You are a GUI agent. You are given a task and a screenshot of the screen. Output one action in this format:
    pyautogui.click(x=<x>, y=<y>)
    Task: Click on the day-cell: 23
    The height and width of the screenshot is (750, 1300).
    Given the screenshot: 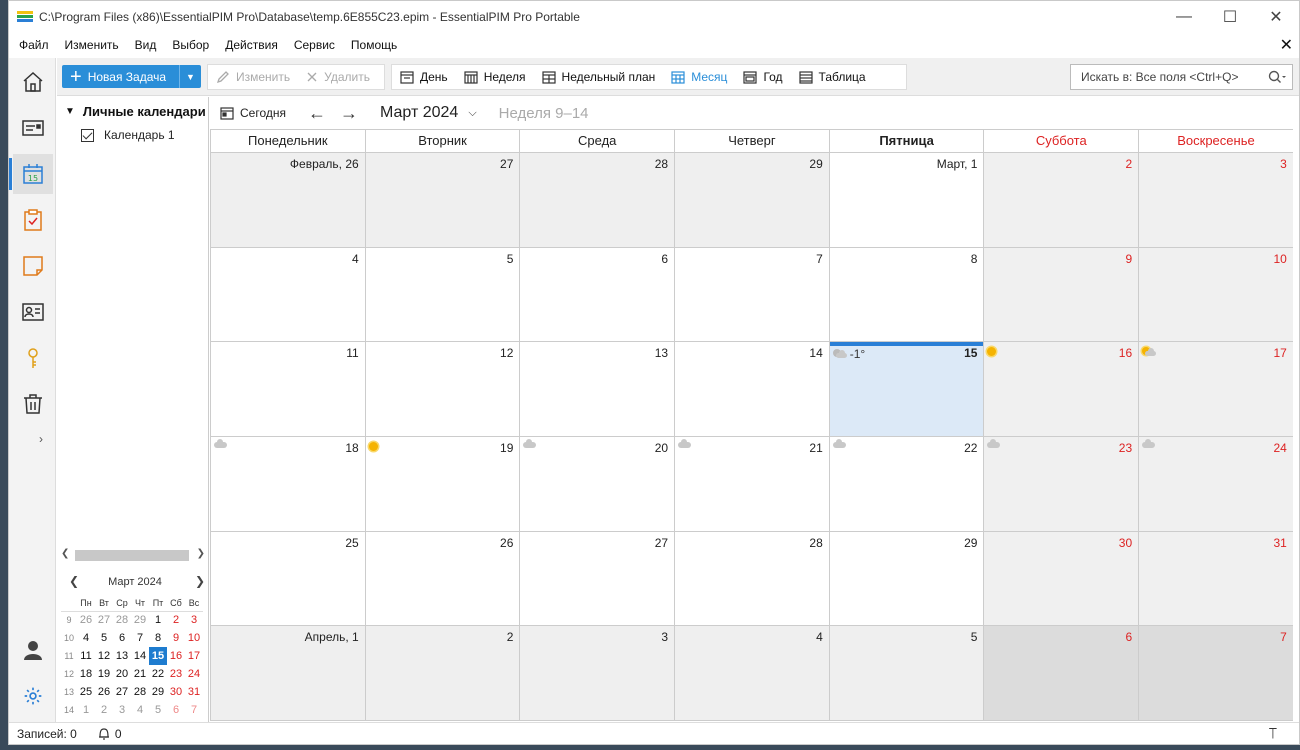 What is the action you would take?
    pyautogui.click(x=1061, y=484)
    